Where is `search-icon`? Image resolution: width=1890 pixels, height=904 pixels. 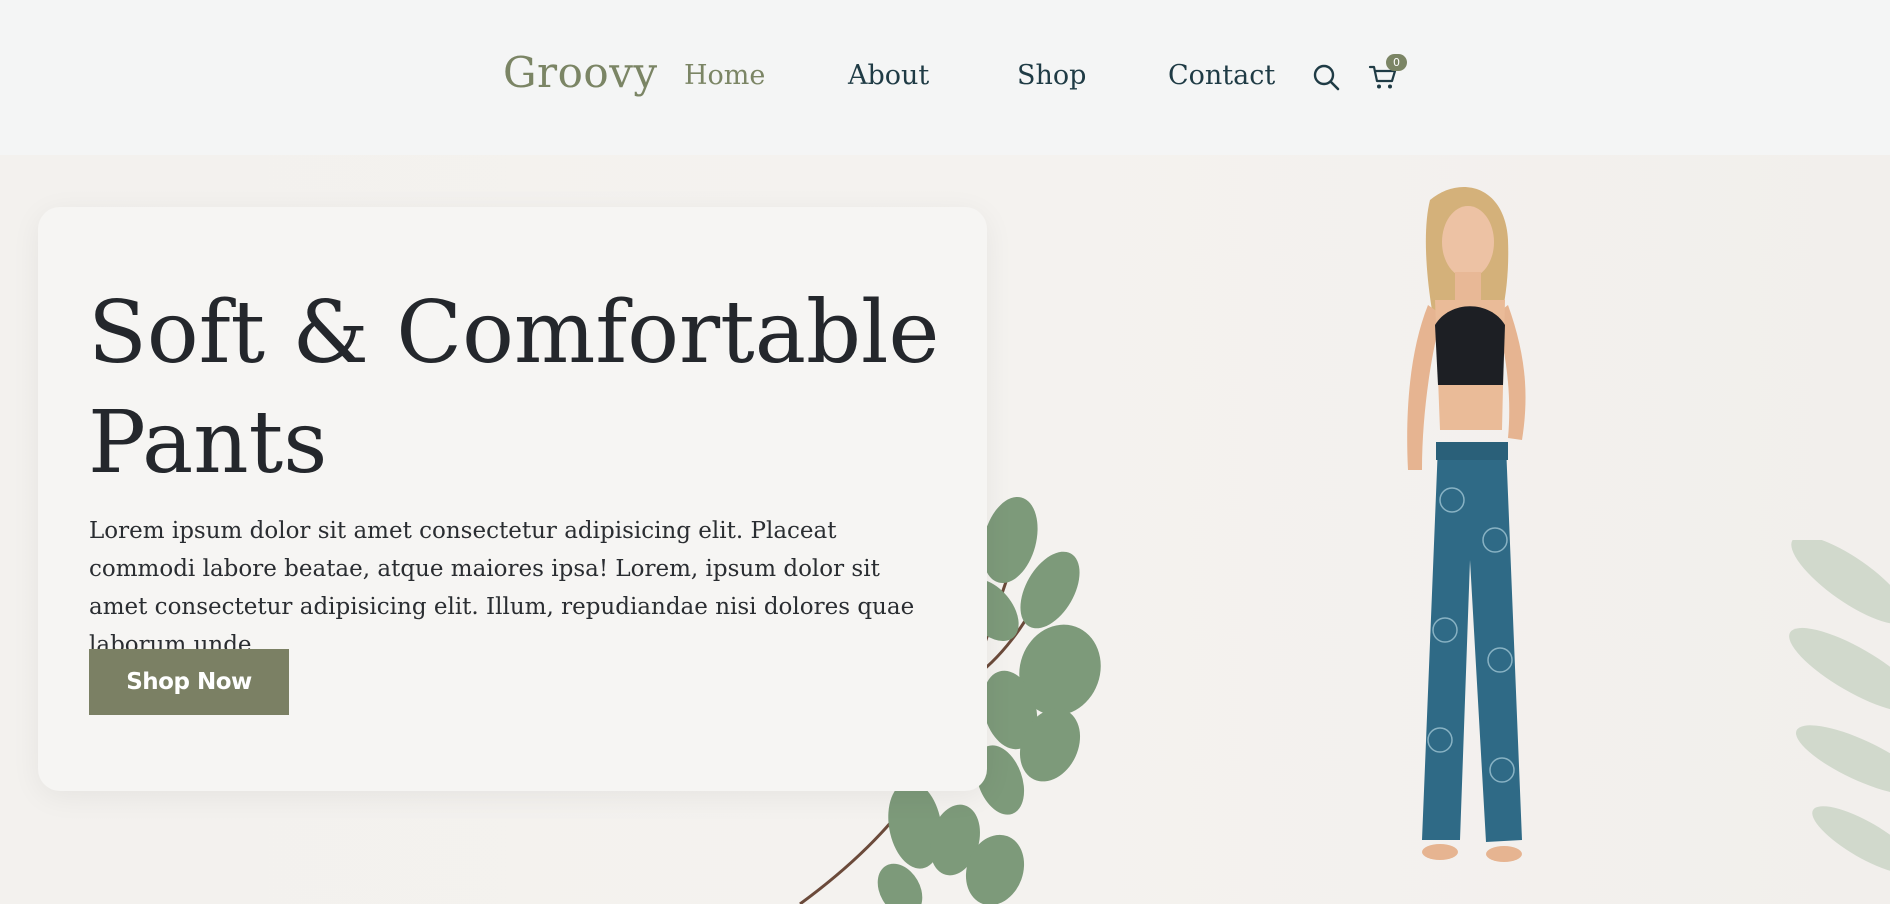 search-icon is located at coordinates (1326, 77).